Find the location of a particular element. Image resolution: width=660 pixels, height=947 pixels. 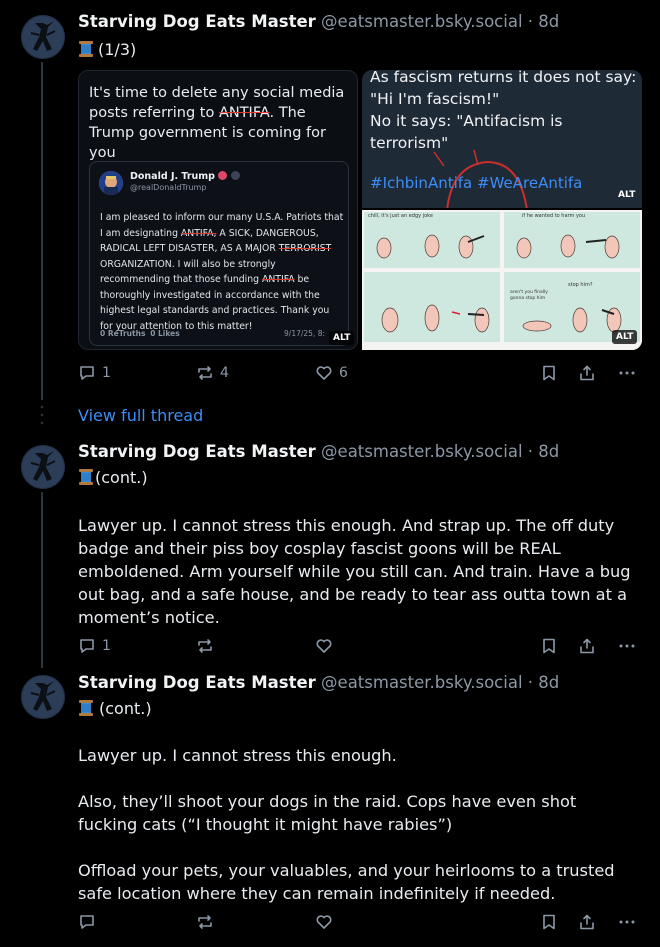

card-date: 9/17/25, 8: is located at coordinates (304, 333).